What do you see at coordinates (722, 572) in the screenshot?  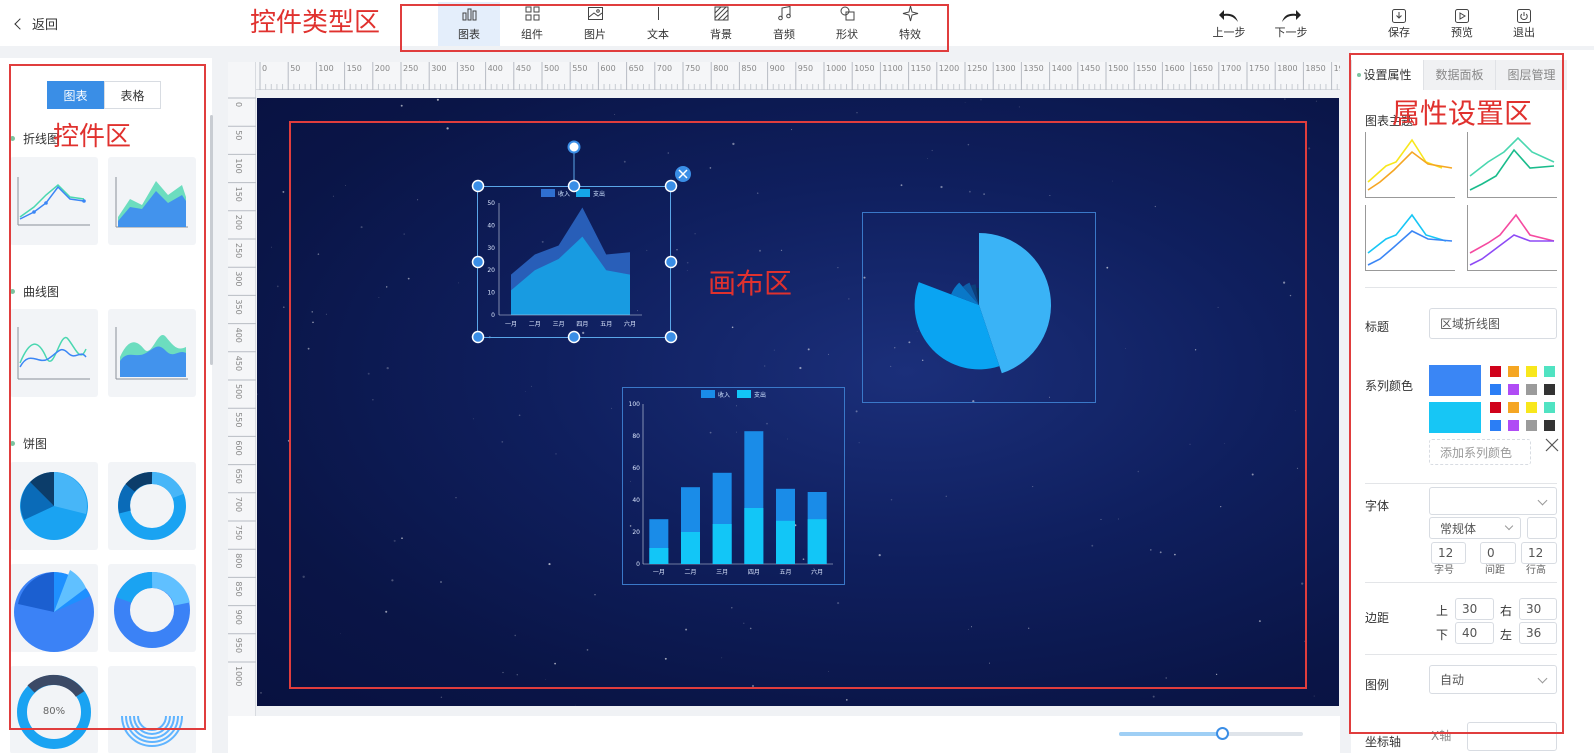 I see `x-tick-label: 三月` at bounding box center [722, 572].